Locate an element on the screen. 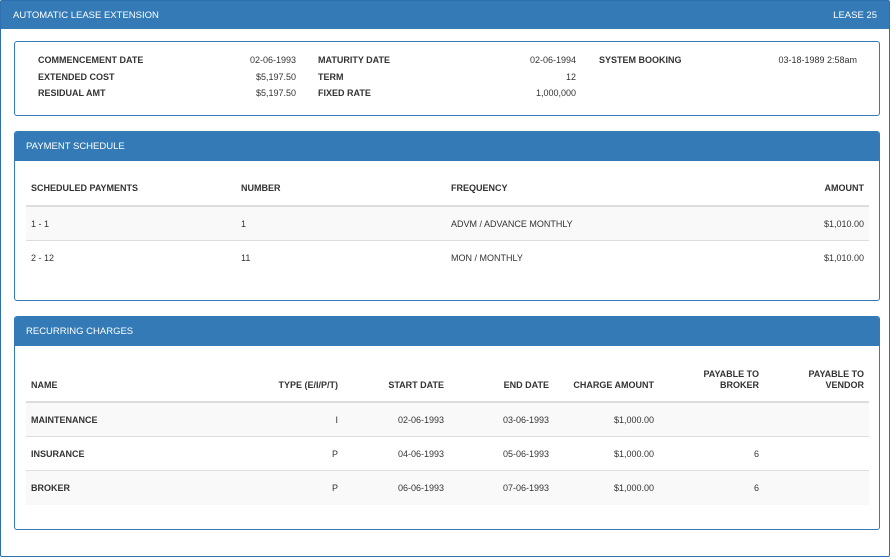  window-title: AUTOMATIC LEASE EXTENSION is located at coordinates (86, 15).